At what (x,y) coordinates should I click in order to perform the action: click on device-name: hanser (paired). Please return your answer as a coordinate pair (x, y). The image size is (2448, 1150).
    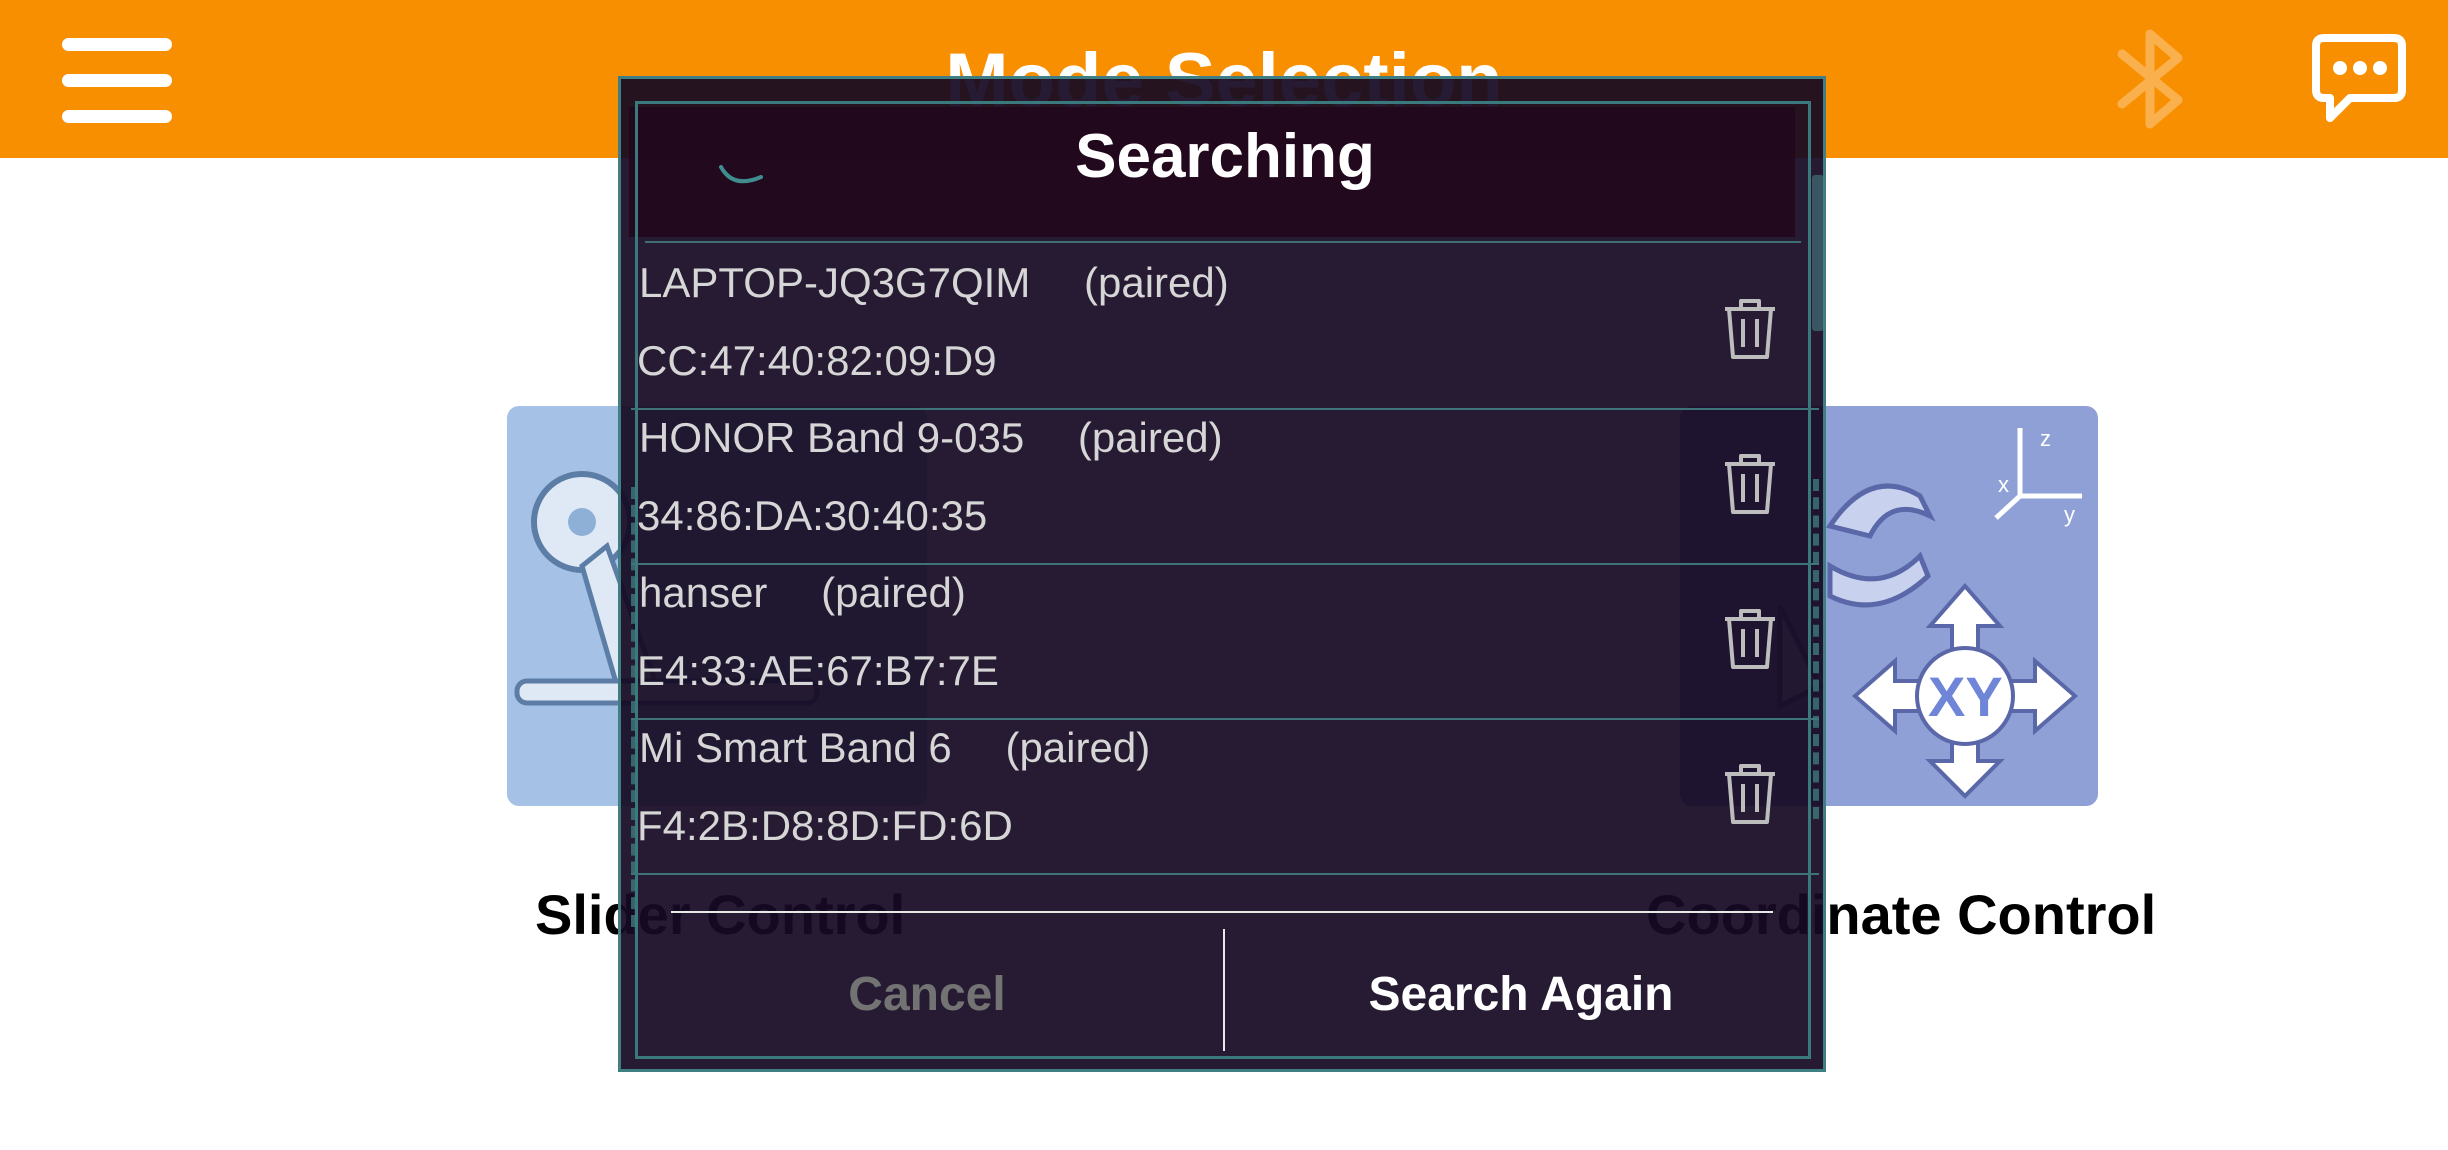
    Looking at the image, I should click on (802, 592).